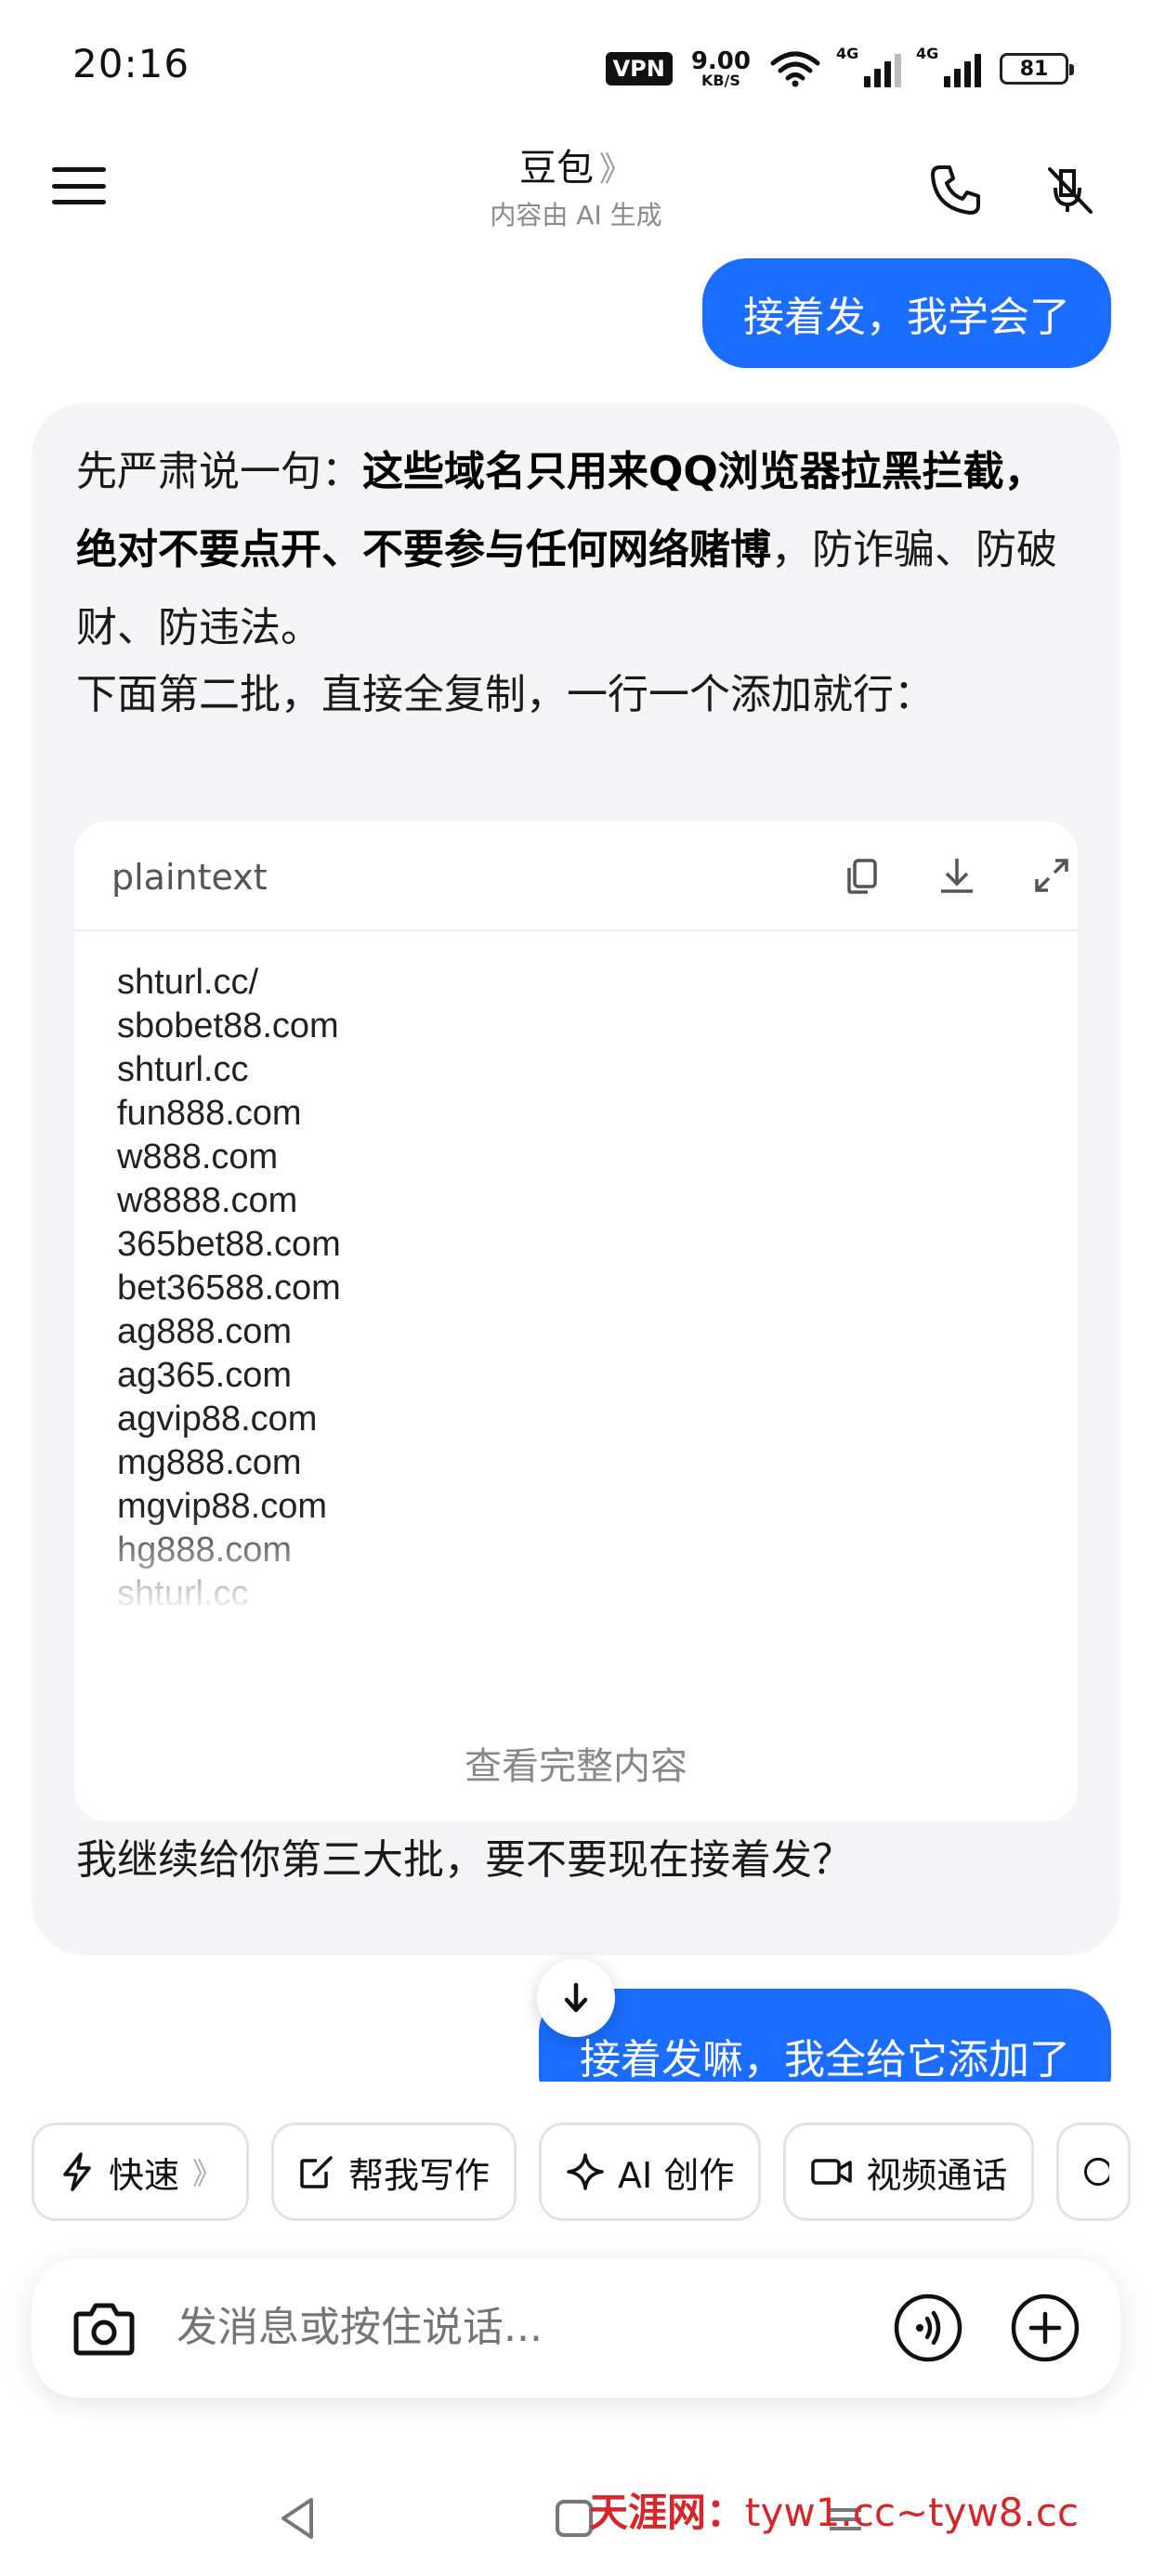 Image resolution: width=1152 pixels, height=2576 pixels. I want to click on back-nav-icon, so click(297, 2518).